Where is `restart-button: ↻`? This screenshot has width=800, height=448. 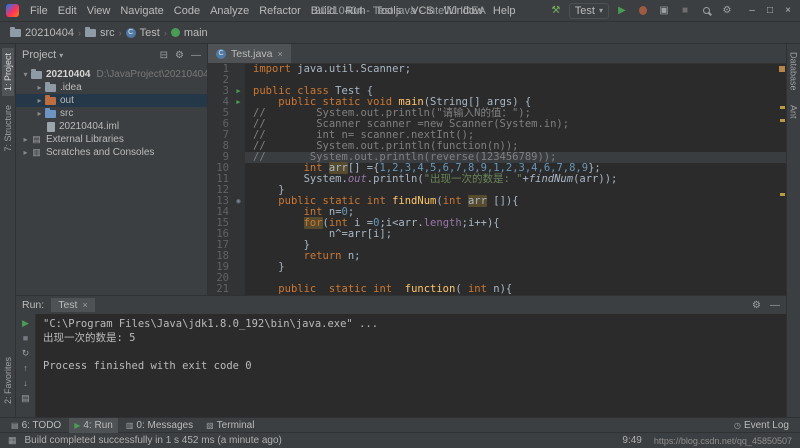 restart-button: ↻ is located at coordinates (26, 353).